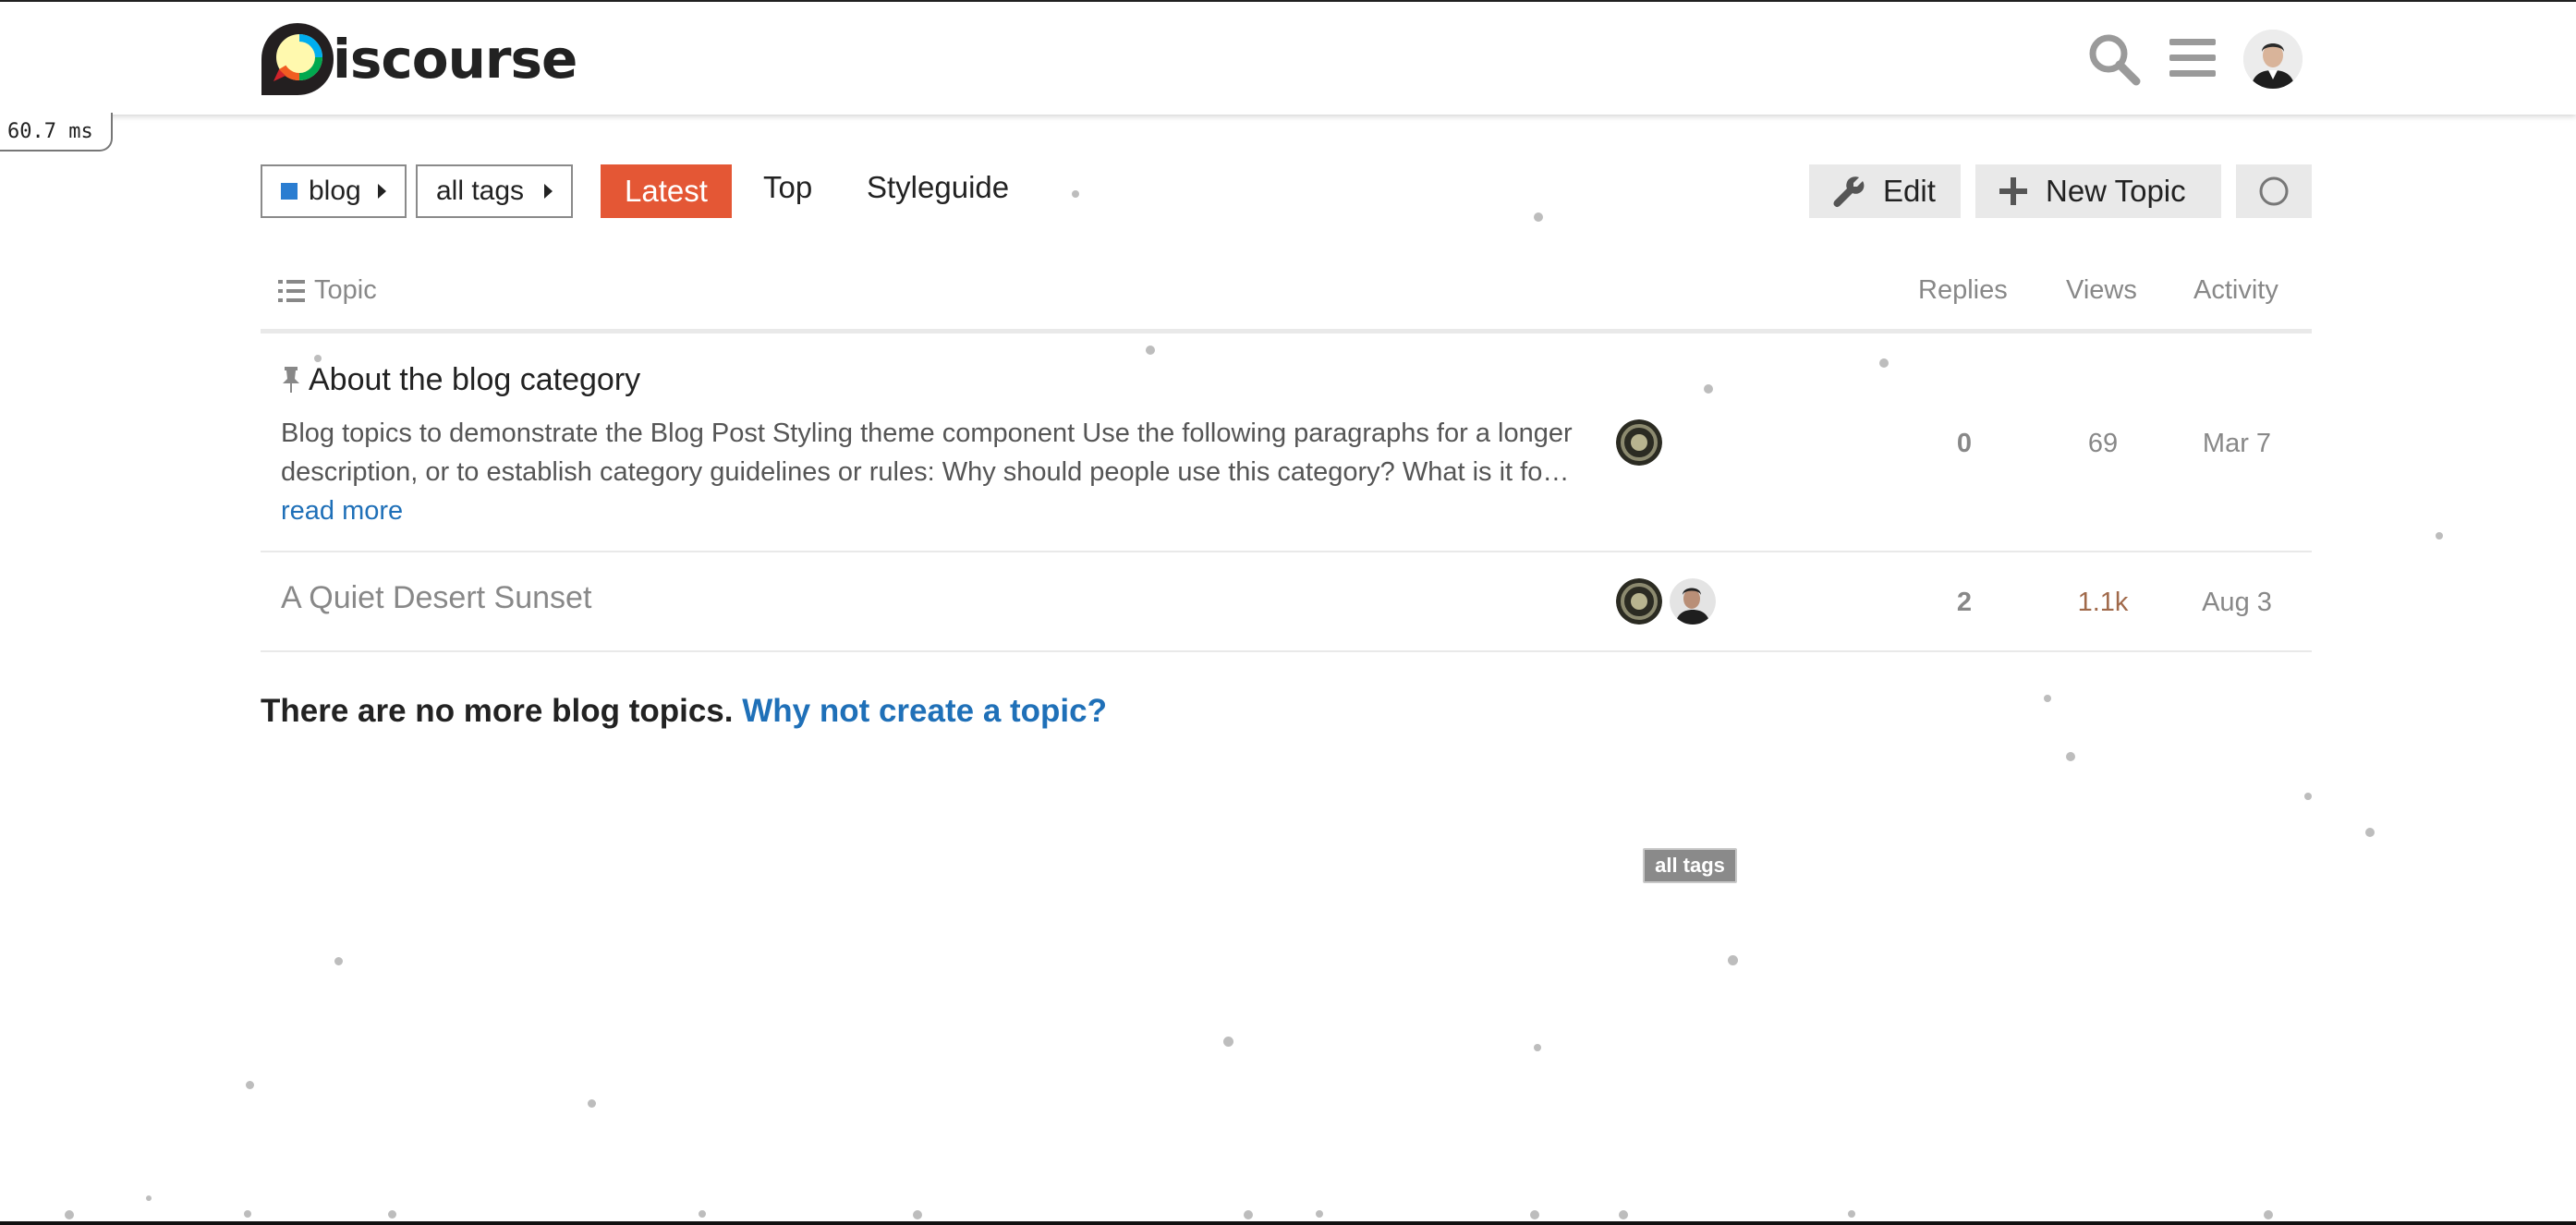  I want to click on window-bottom-border, so click(1288, 1223).